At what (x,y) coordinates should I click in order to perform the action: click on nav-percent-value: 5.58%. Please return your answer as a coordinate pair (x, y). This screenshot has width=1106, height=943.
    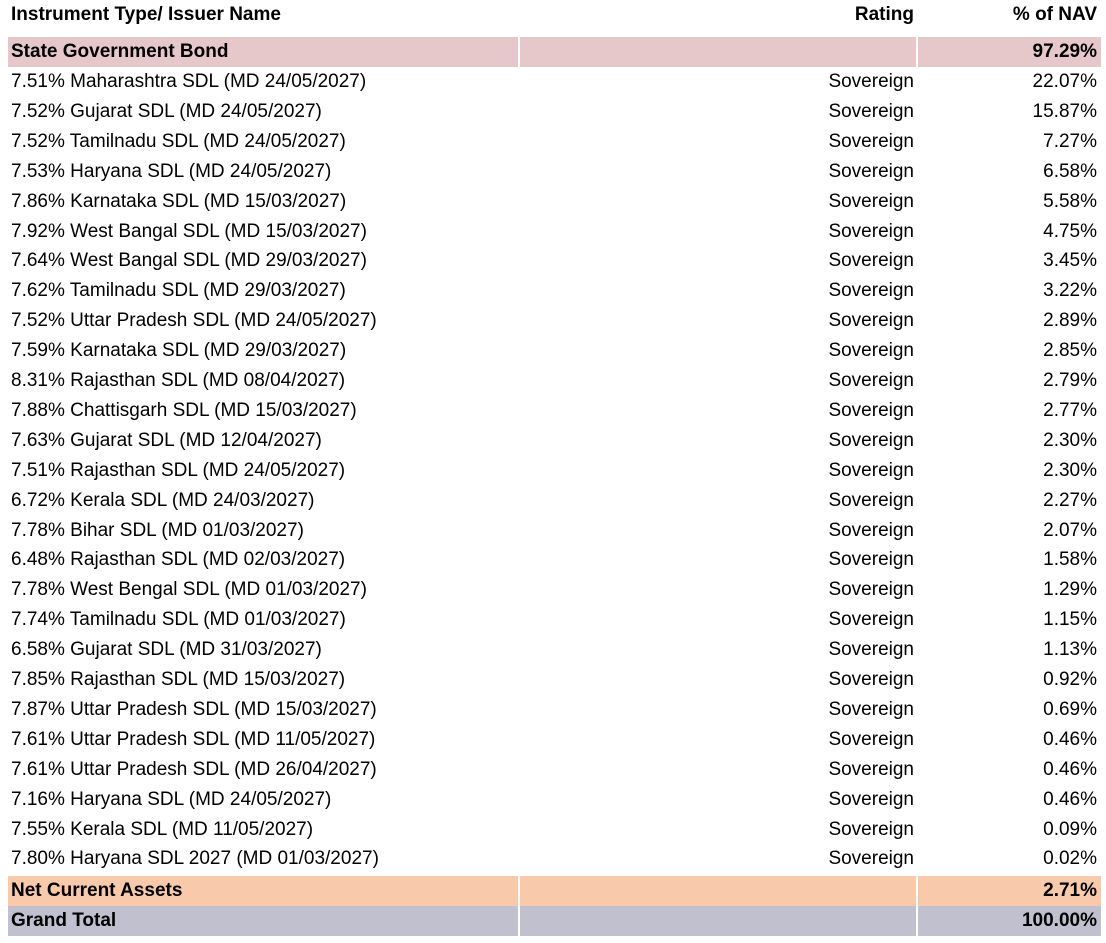
    Looking at the image, I should click on (1070, 201).